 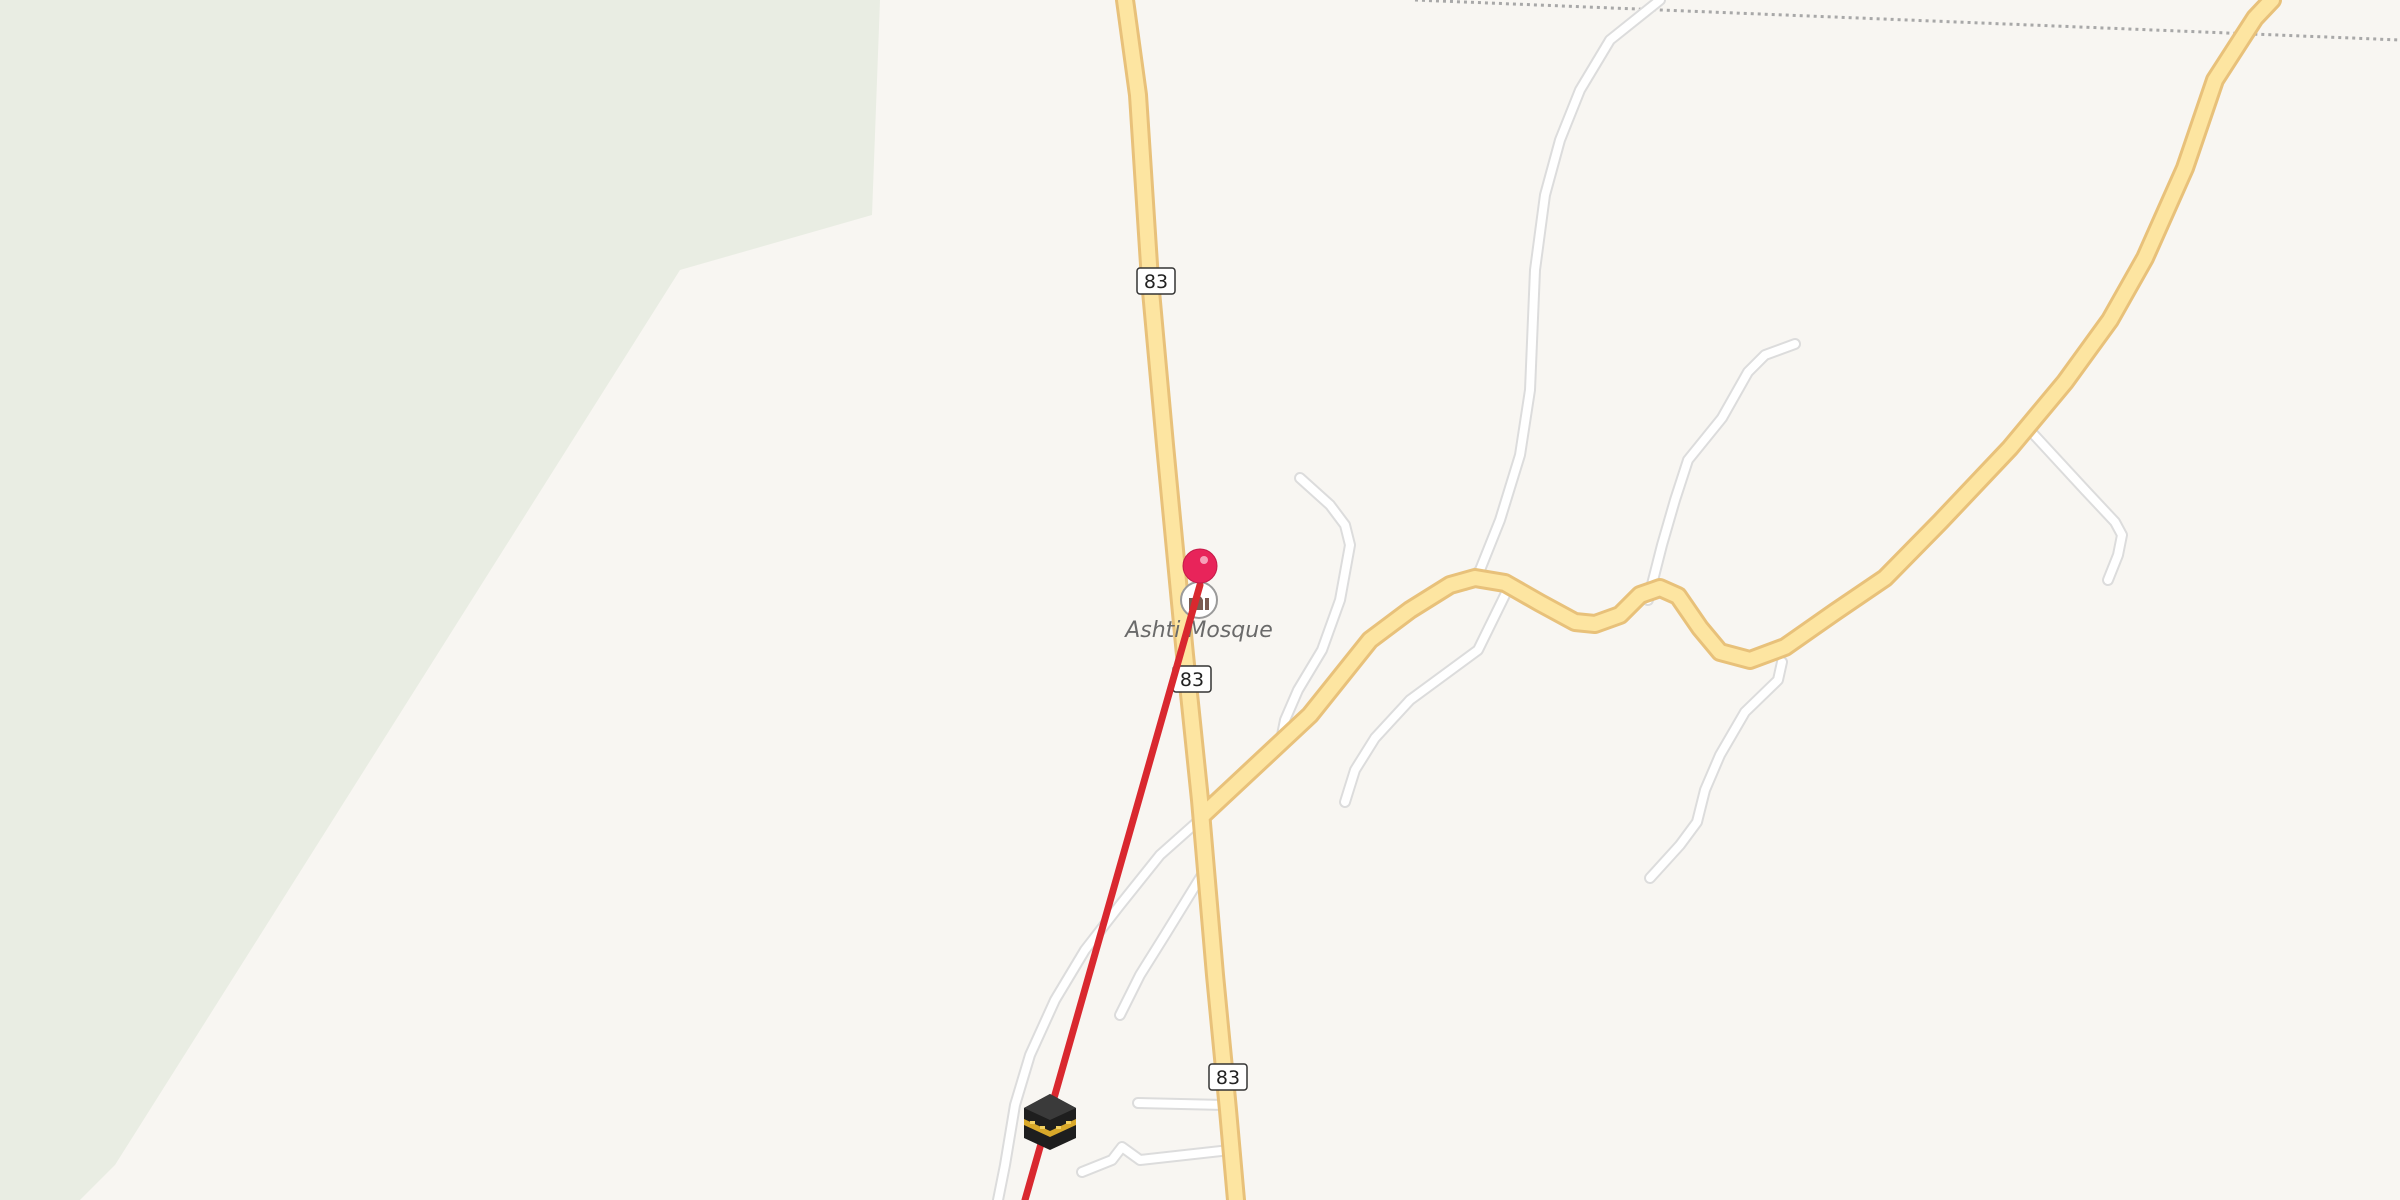 I want to click on poi-label: Ashti Mosque, so click(x=1198, y=630).